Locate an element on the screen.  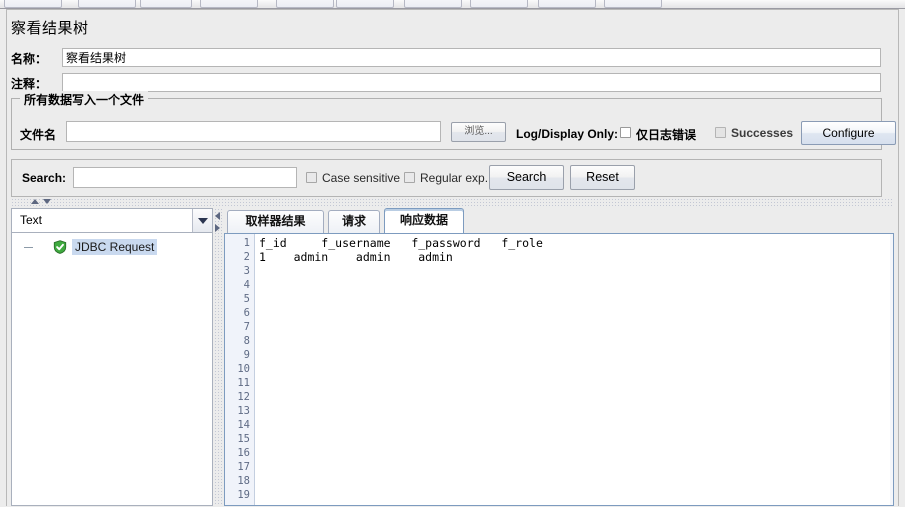
renderer-combobox: Text is located at coordinates (112, 221).